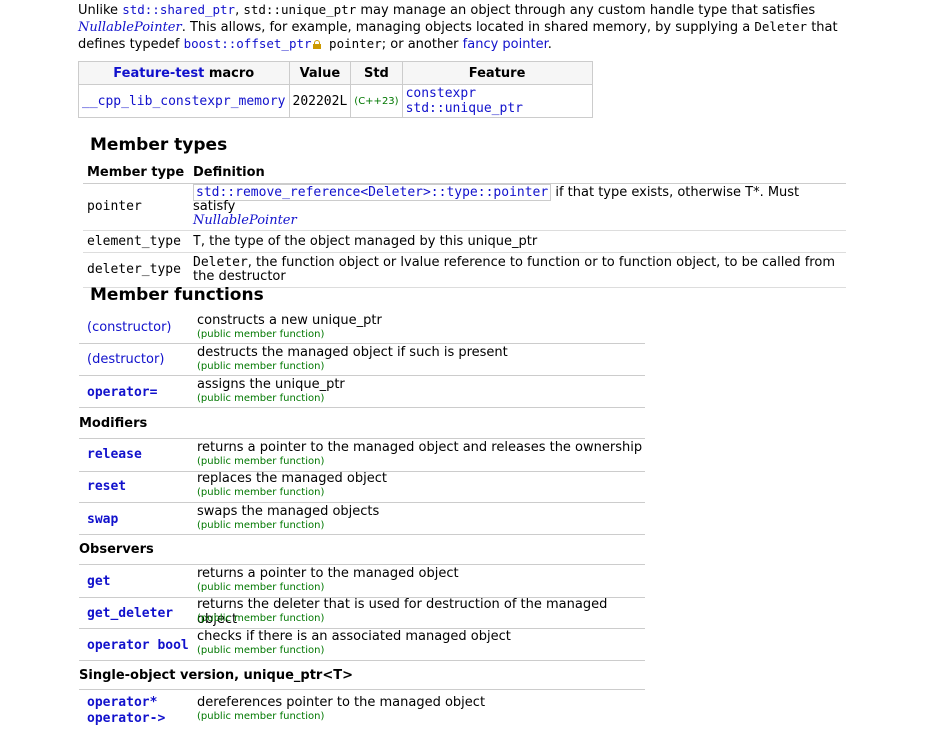  What do you see at coordinates (517, 172) in the screenshot?
I see `col-definition: Definition` at bounding box center [517, 172].